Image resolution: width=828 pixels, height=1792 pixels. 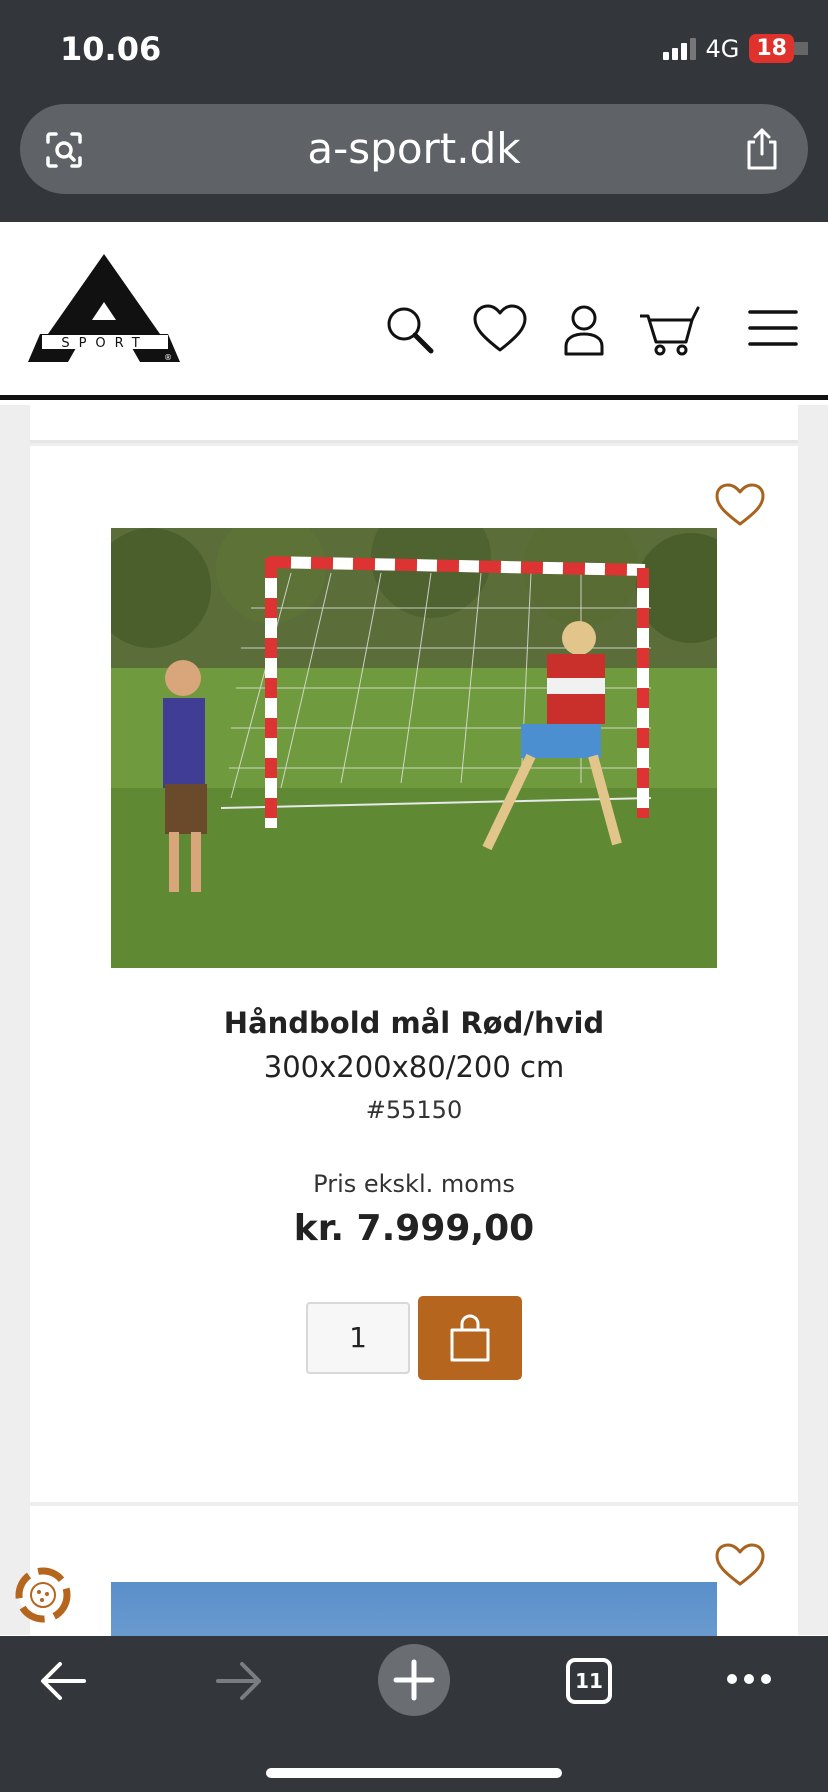 I want to click on menu-icon, so click(x=773, y=330).